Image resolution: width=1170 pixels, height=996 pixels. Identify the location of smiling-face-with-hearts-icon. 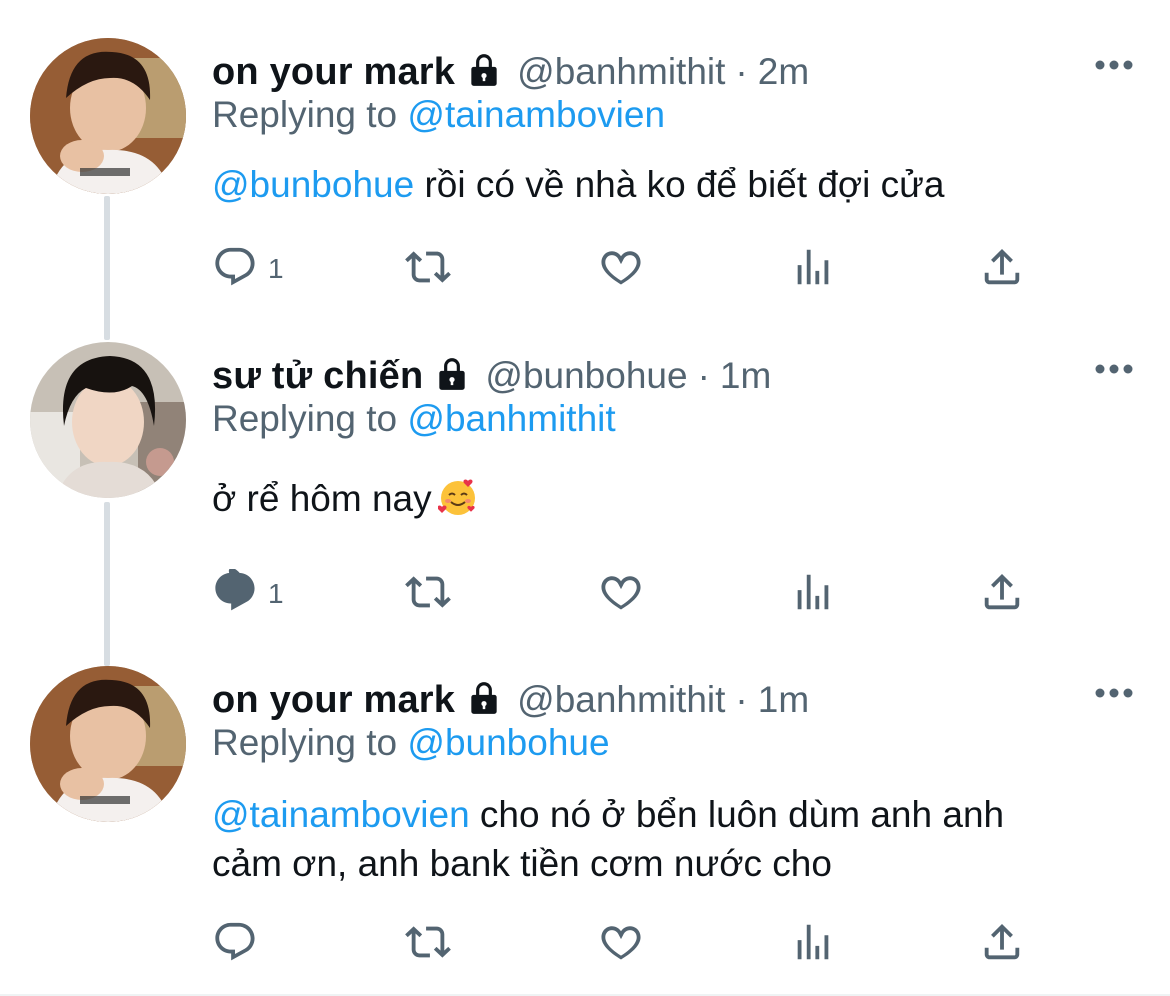
(457, 503).